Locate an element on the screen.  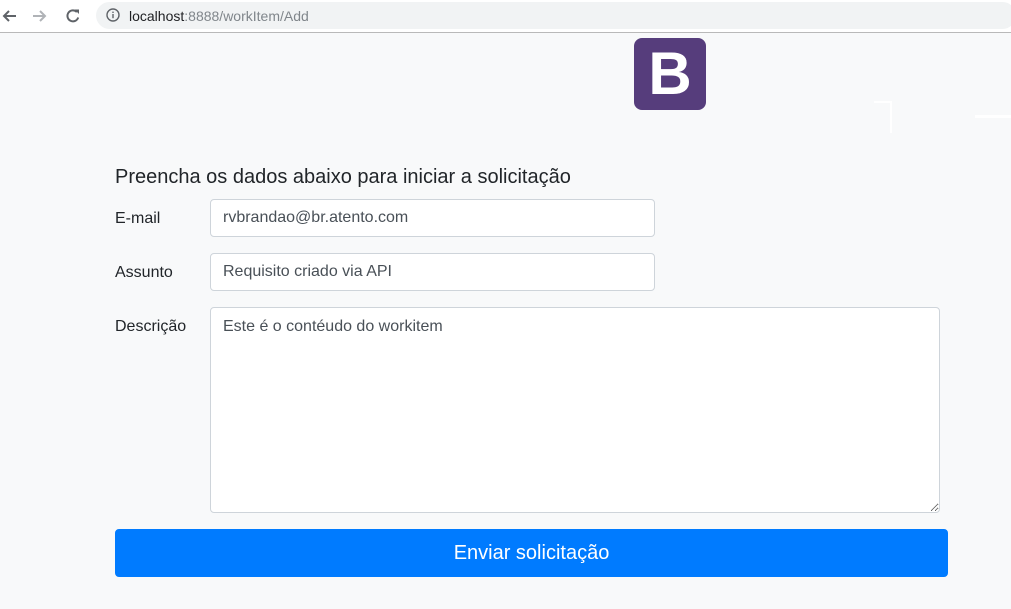
forward-button is located at coordinates (40, 16).